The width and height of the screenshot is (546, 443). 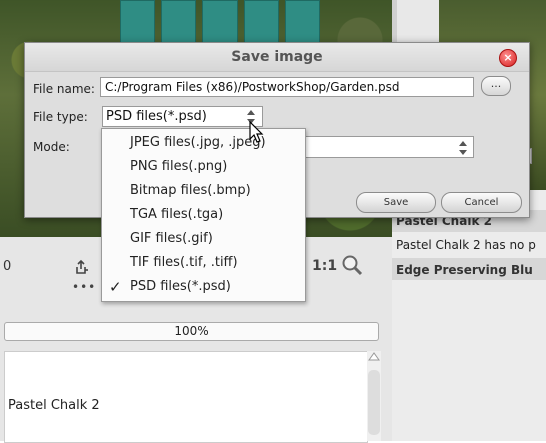 I want to click on menu-item-tga: TGA files(.tga), so click(x=203, y=215).